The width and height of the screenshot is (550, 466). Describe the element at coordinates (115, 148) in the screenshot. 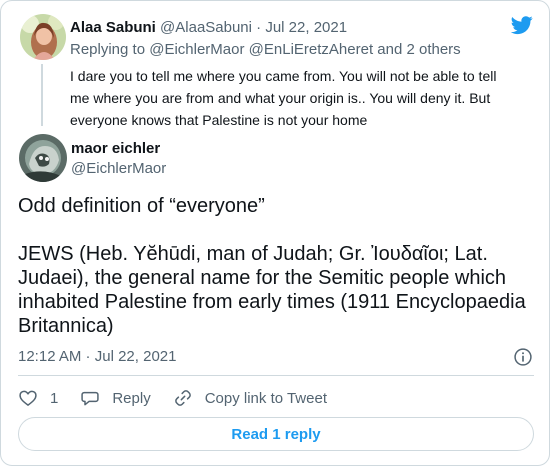

I see `author-name: maor eichler` at that location.